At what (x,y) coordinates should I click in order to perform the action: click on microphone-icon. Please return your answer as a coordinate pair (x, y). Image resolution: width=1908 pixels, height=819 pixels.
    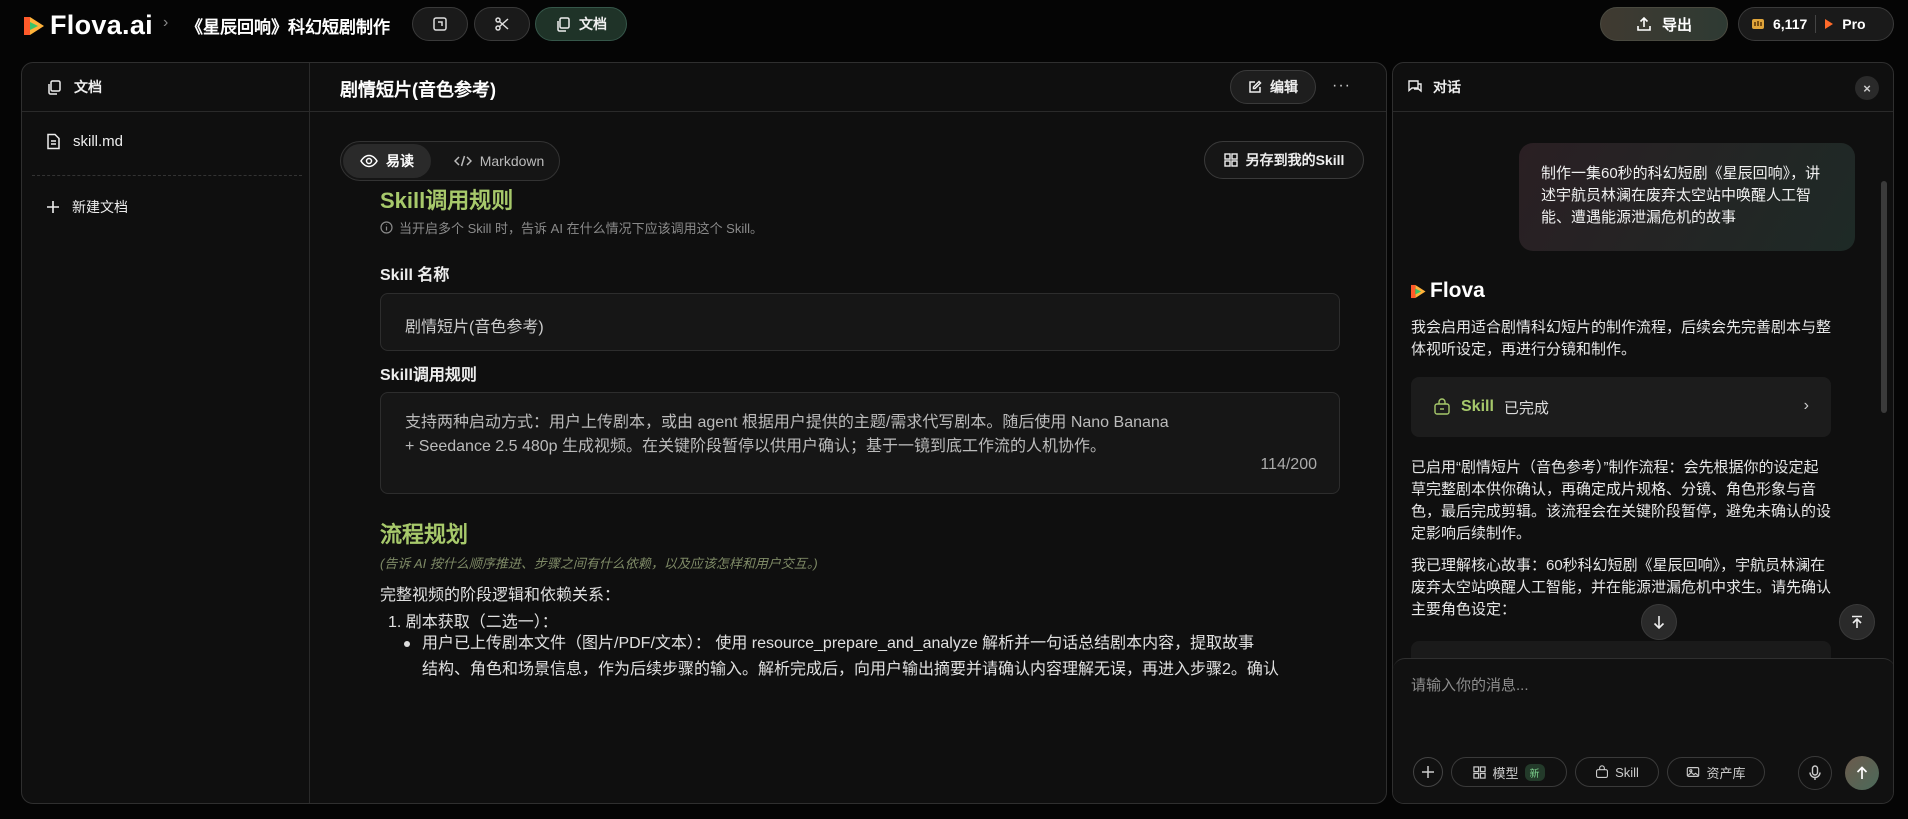
    Looking at the image, I should click on (1815, 772).